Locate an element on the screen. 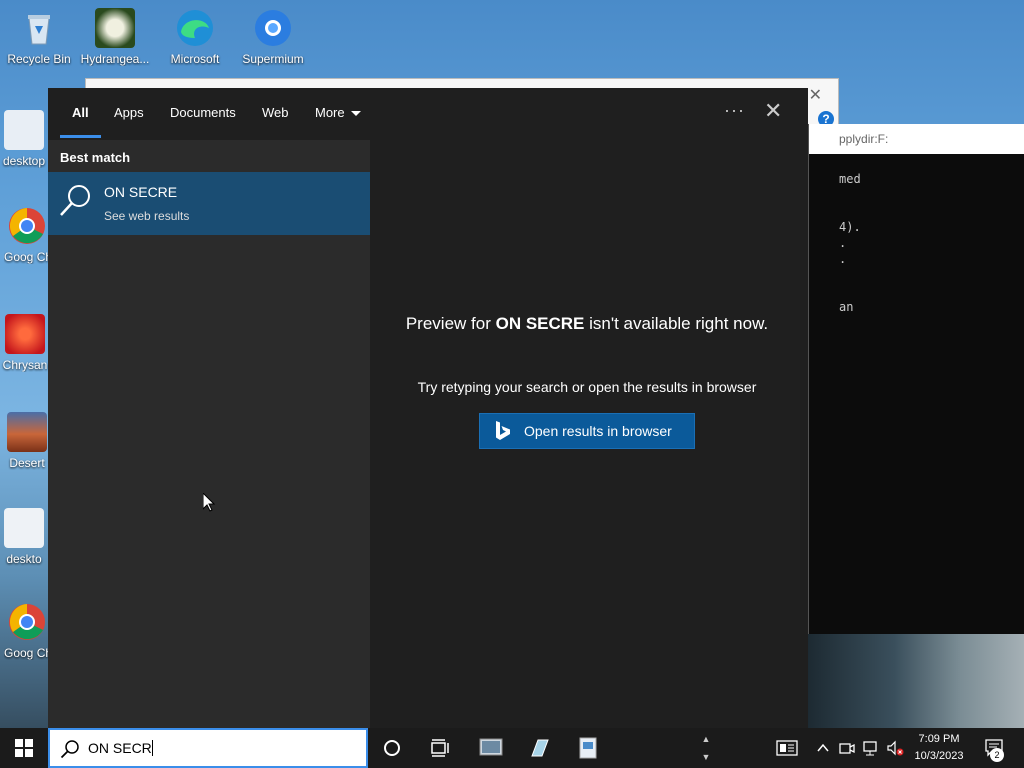 This screenshot has height=768, width=1024. desktop-icon-label: deskto is located at coordinates (24, 559).